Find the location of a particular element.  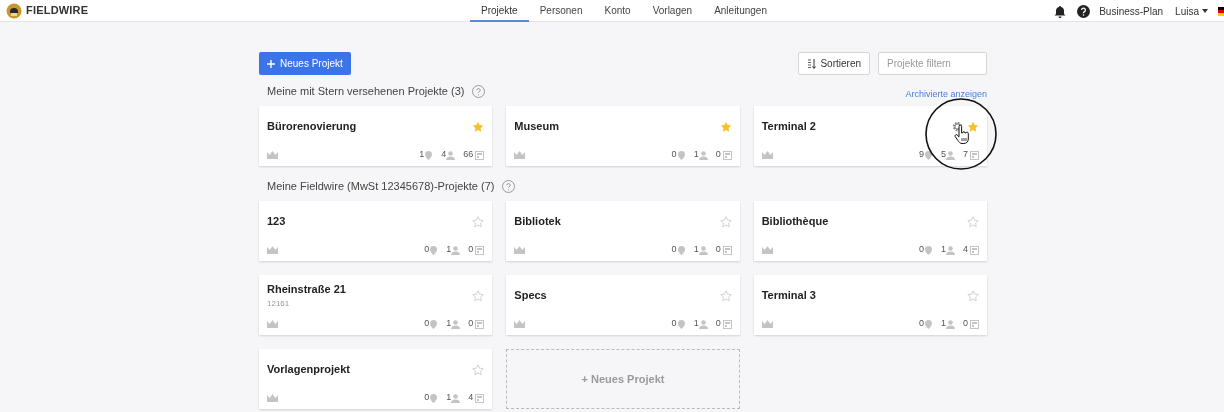

new-project-button: Neues Projekt is located at coordinates (305, 63).